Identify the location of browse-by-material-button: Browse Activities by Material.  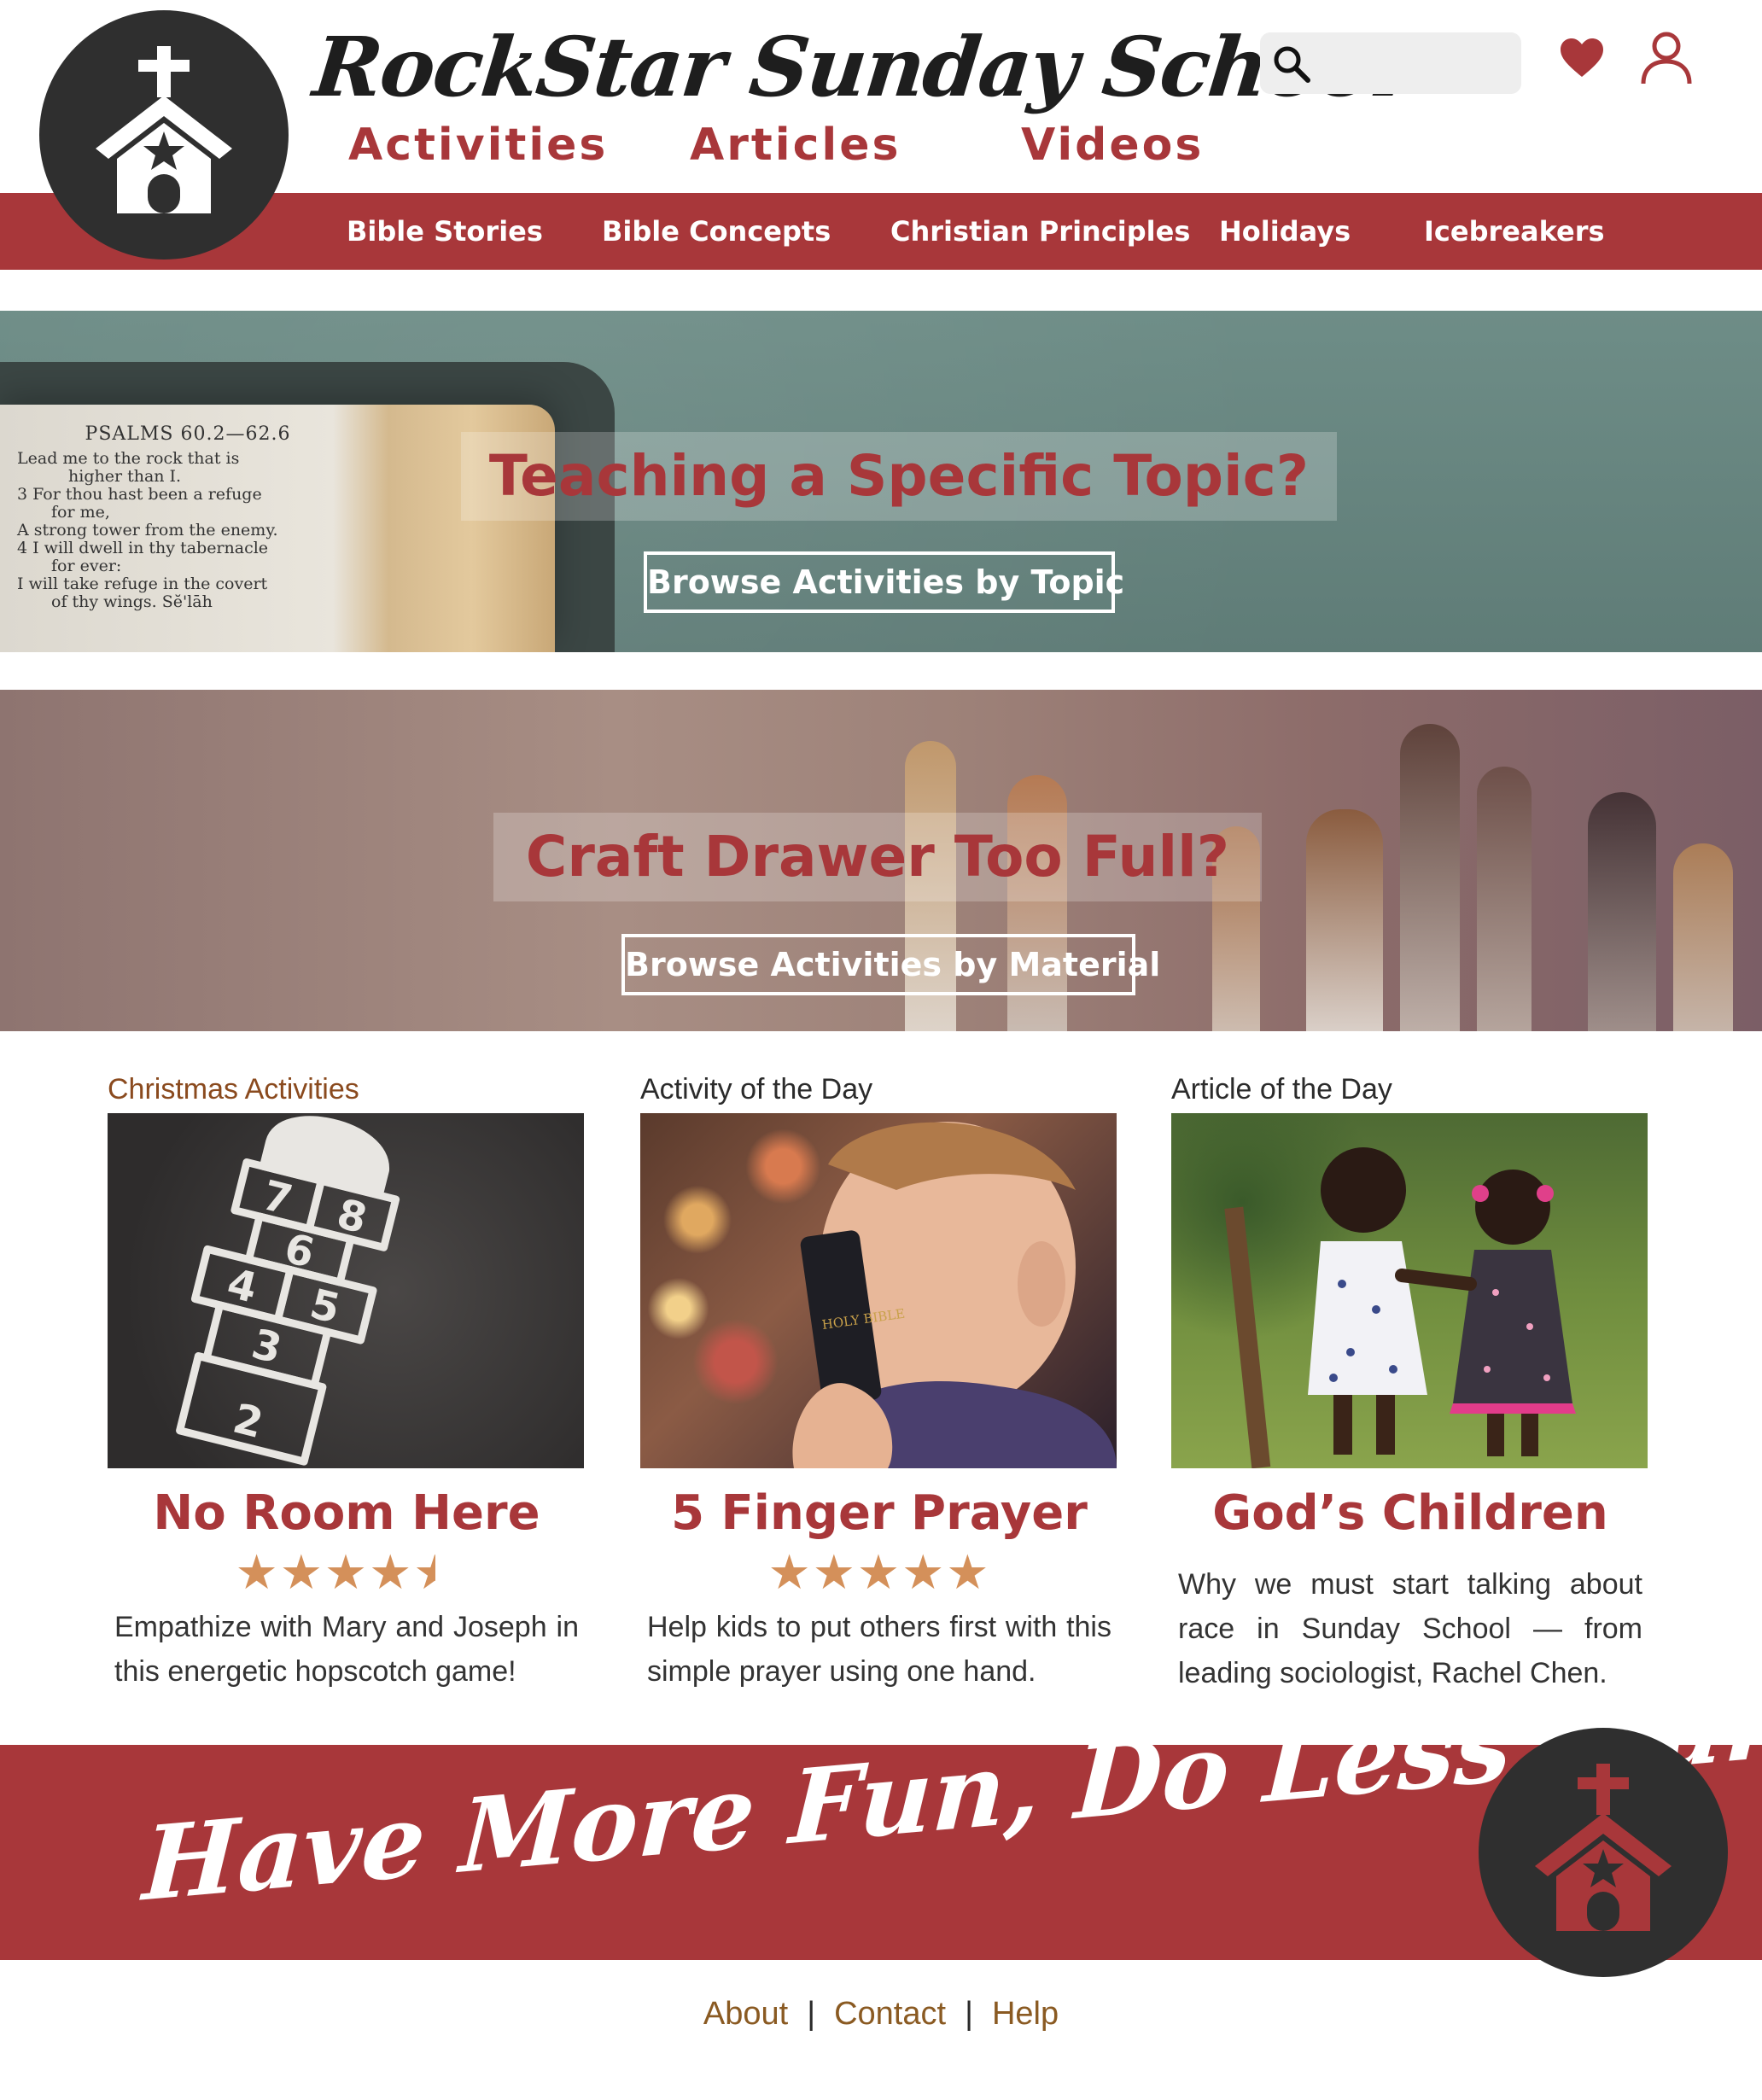
(890, 964).